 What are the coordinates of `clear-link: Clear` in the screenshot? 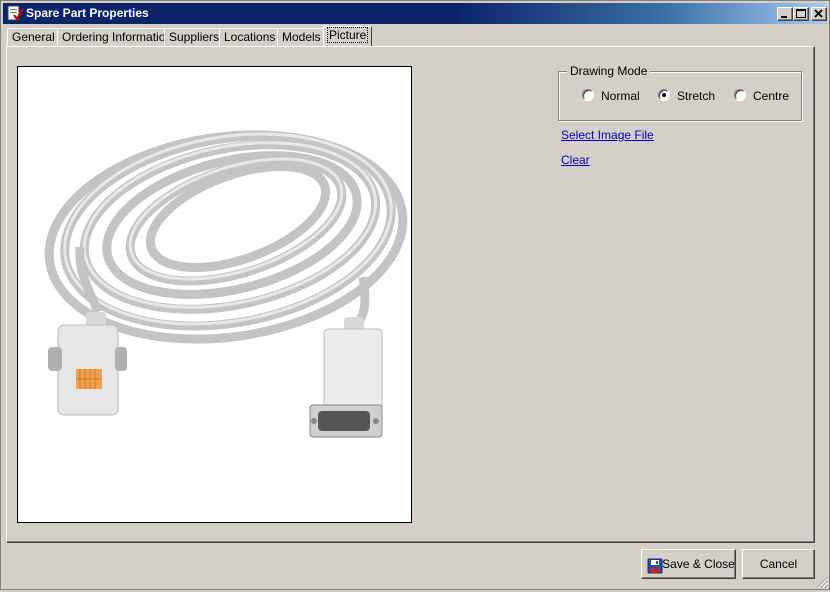 It's located at (575, 160).